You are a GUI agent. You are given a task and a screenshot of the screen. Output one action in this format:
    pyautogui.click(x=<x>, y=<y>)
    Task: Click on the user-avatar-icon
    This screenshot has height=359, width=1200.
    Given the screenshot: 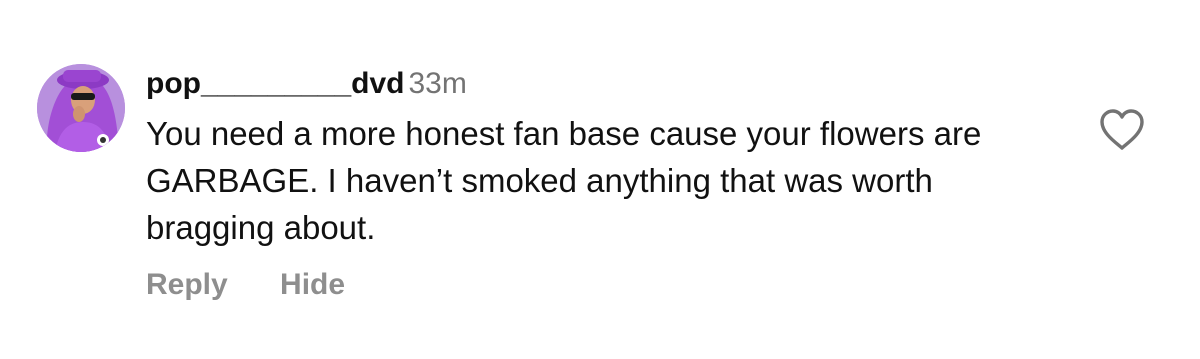 What is the action you would take?
    pyautogui.click(x=81, y=108)
    